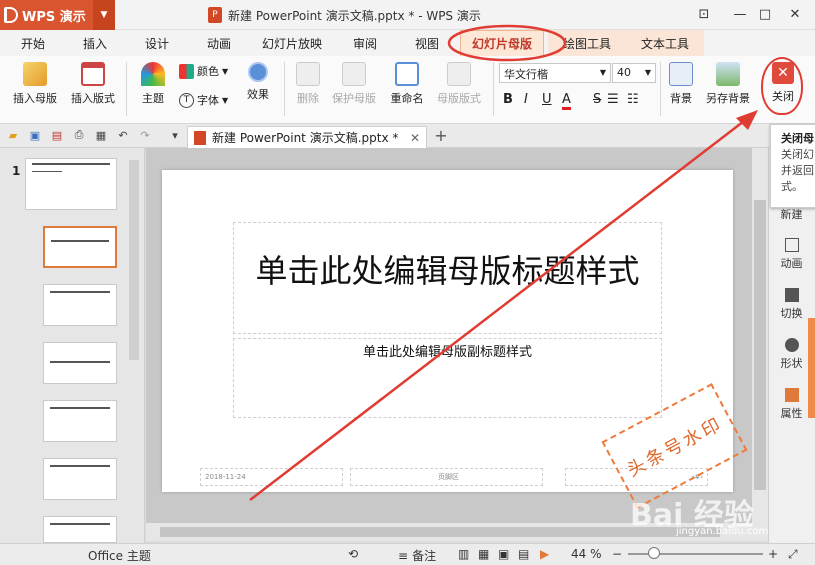 This screenshot has height=565, width=815. Describe the element at coordinates (566, 101) in the screenshot. I see `font-color-button: A` at that location.